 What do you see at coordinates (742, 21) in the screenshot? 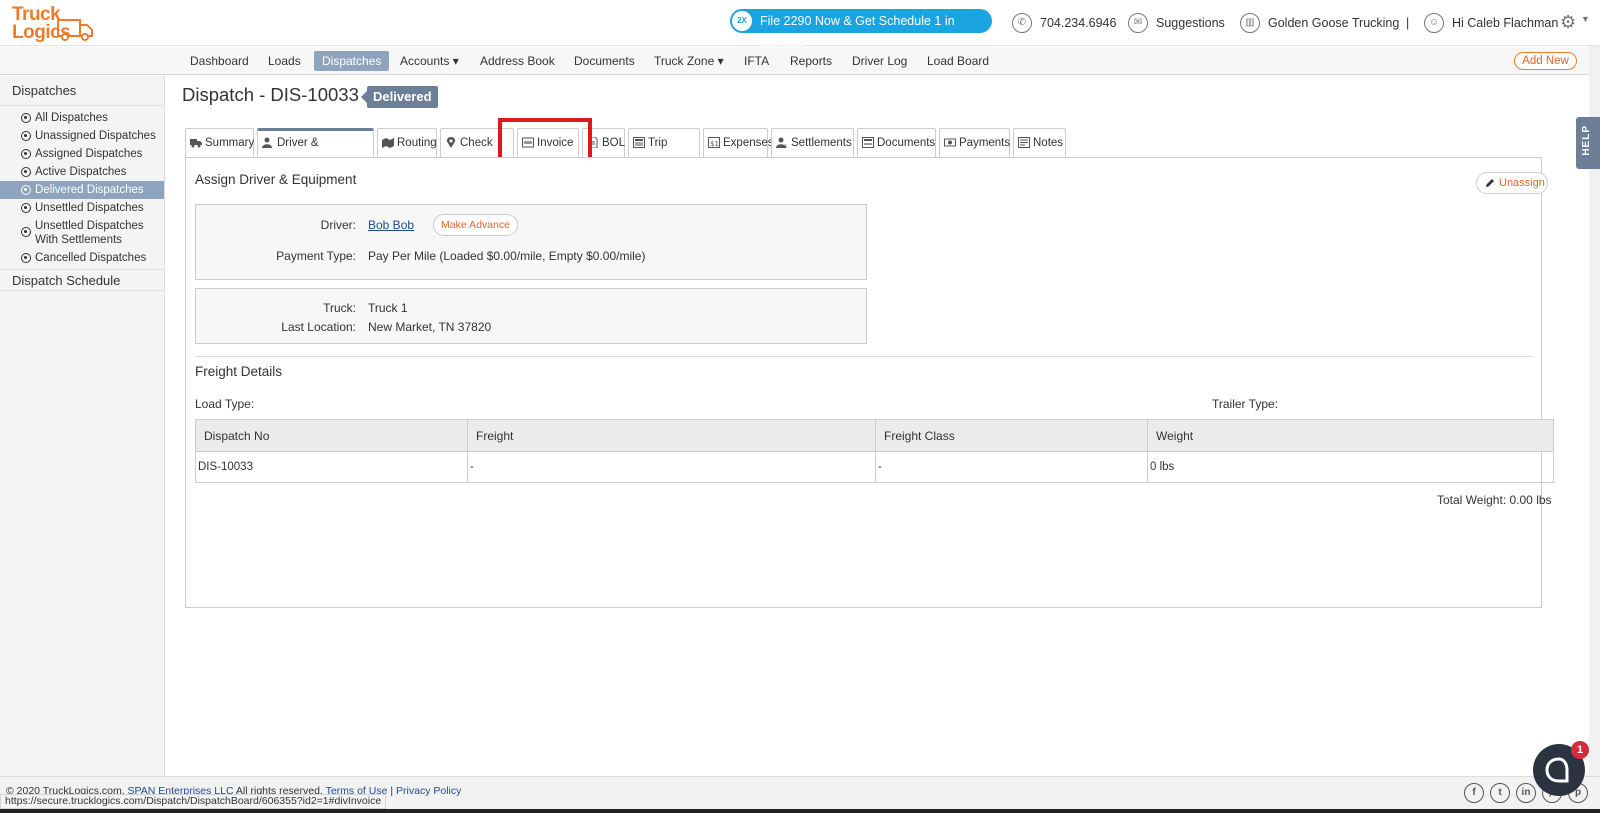
I see `form-2290-icon: 2X` at bounding box center [742, 21].